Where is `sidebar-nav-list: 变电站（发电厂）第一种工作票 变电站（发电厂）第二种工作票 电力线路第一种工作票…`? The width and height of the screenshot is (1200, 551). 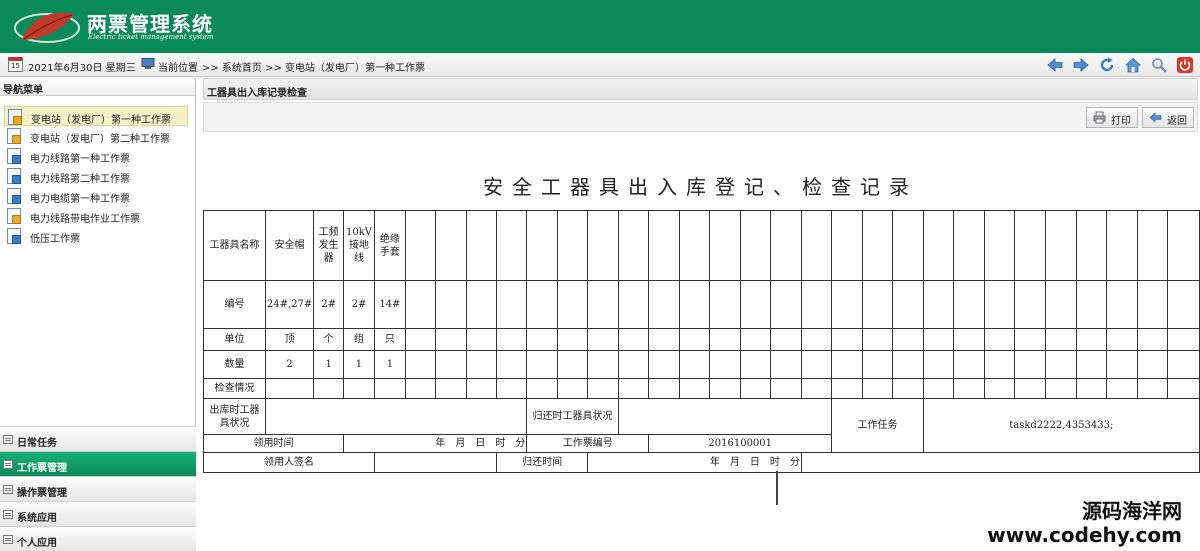 sidebar-nav-list: 变电站（发电厂）第一种工作票 变电站（发电厂）第二种工作票 电力线路第一种工作票… is located at coordinates (98, 176).